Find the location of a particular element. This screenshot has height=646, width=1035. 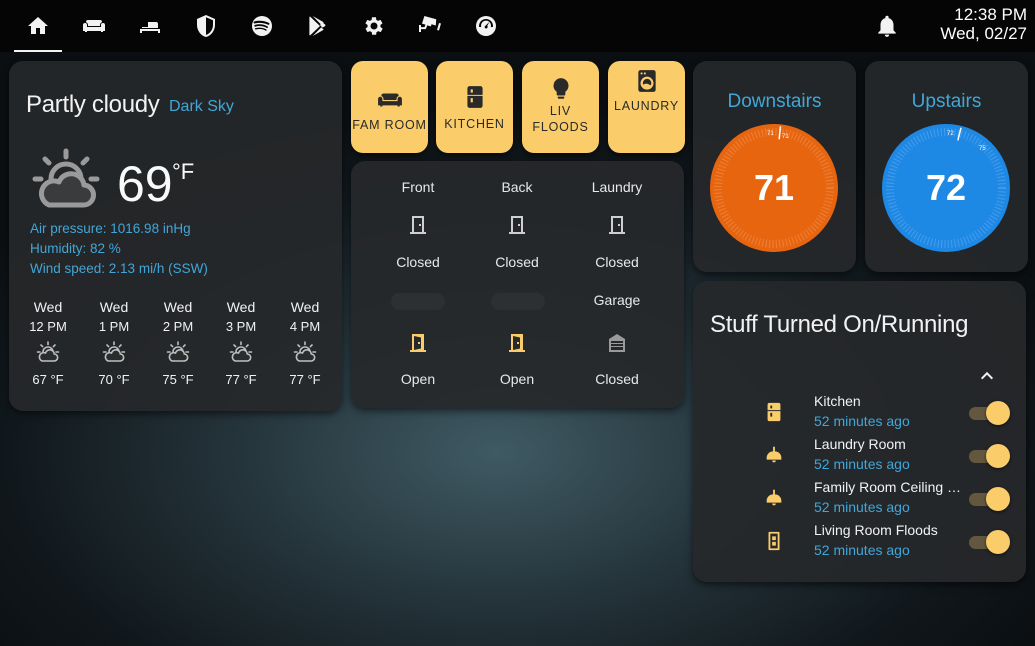

forecast-temp: 77 °F is located at coordinates (305, 379).